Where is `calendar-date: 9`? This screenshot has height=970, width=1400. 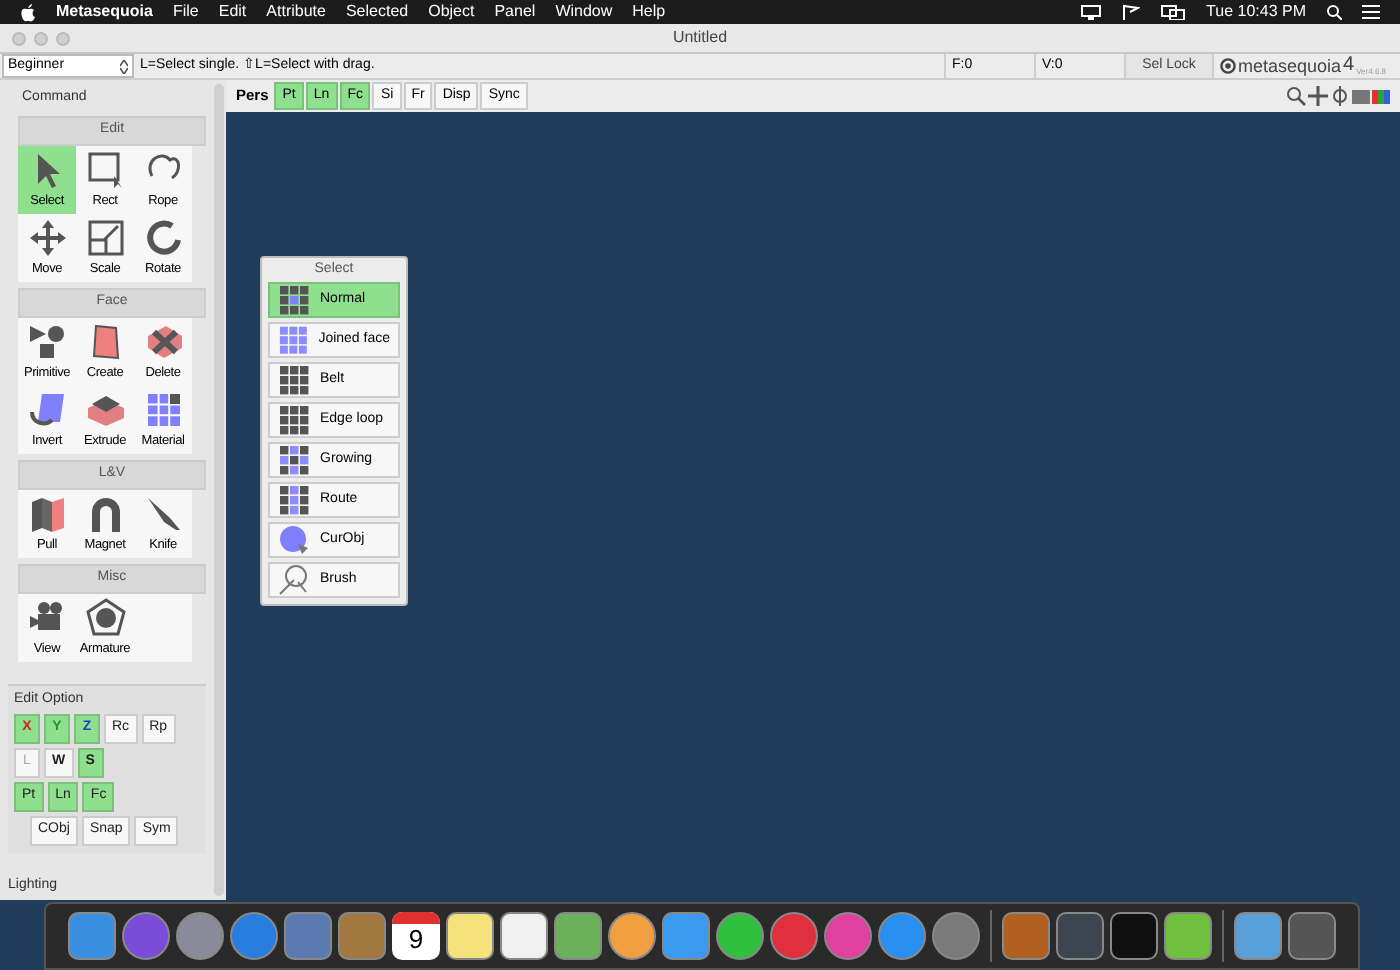
calendar-date: 9 is located at coordinates (416, 940).